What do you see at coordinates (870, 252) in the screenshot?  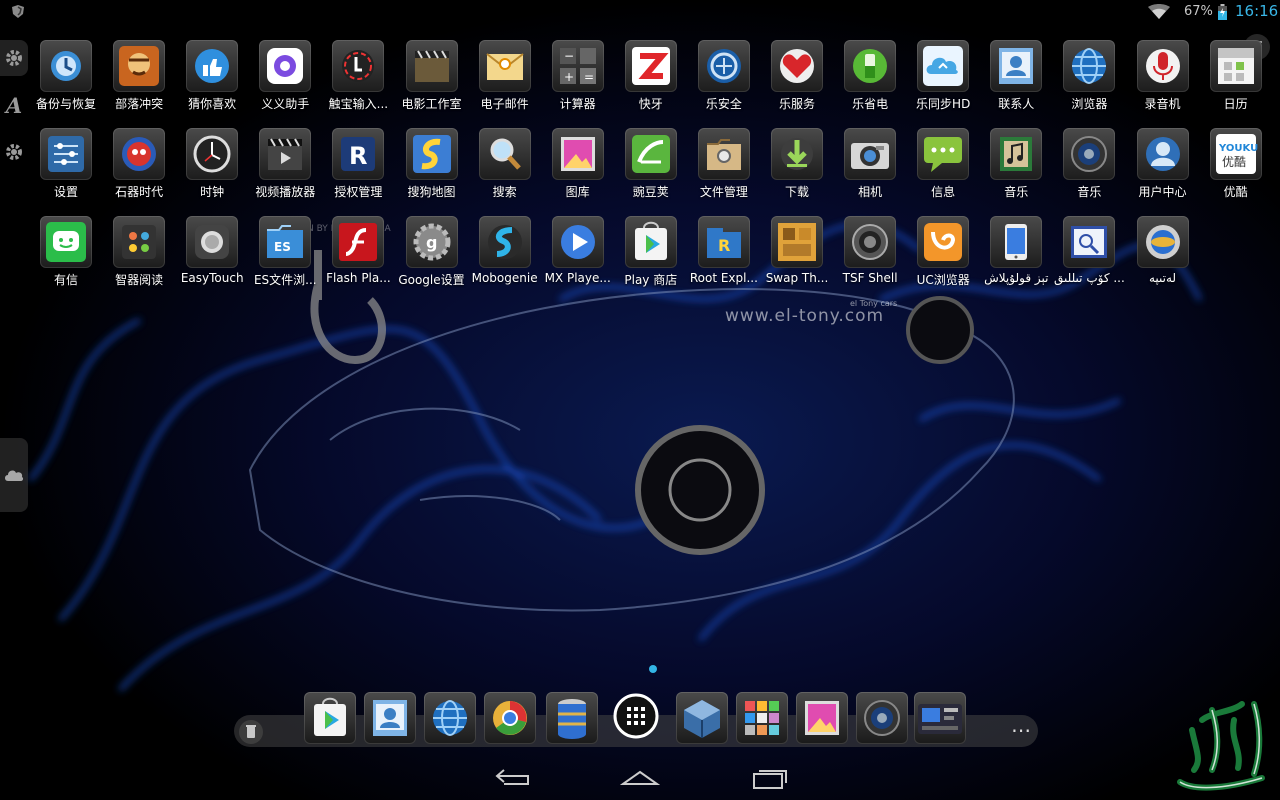 I see `app-tsf-shell: TSF Shell` at bounding box center [870, 252].